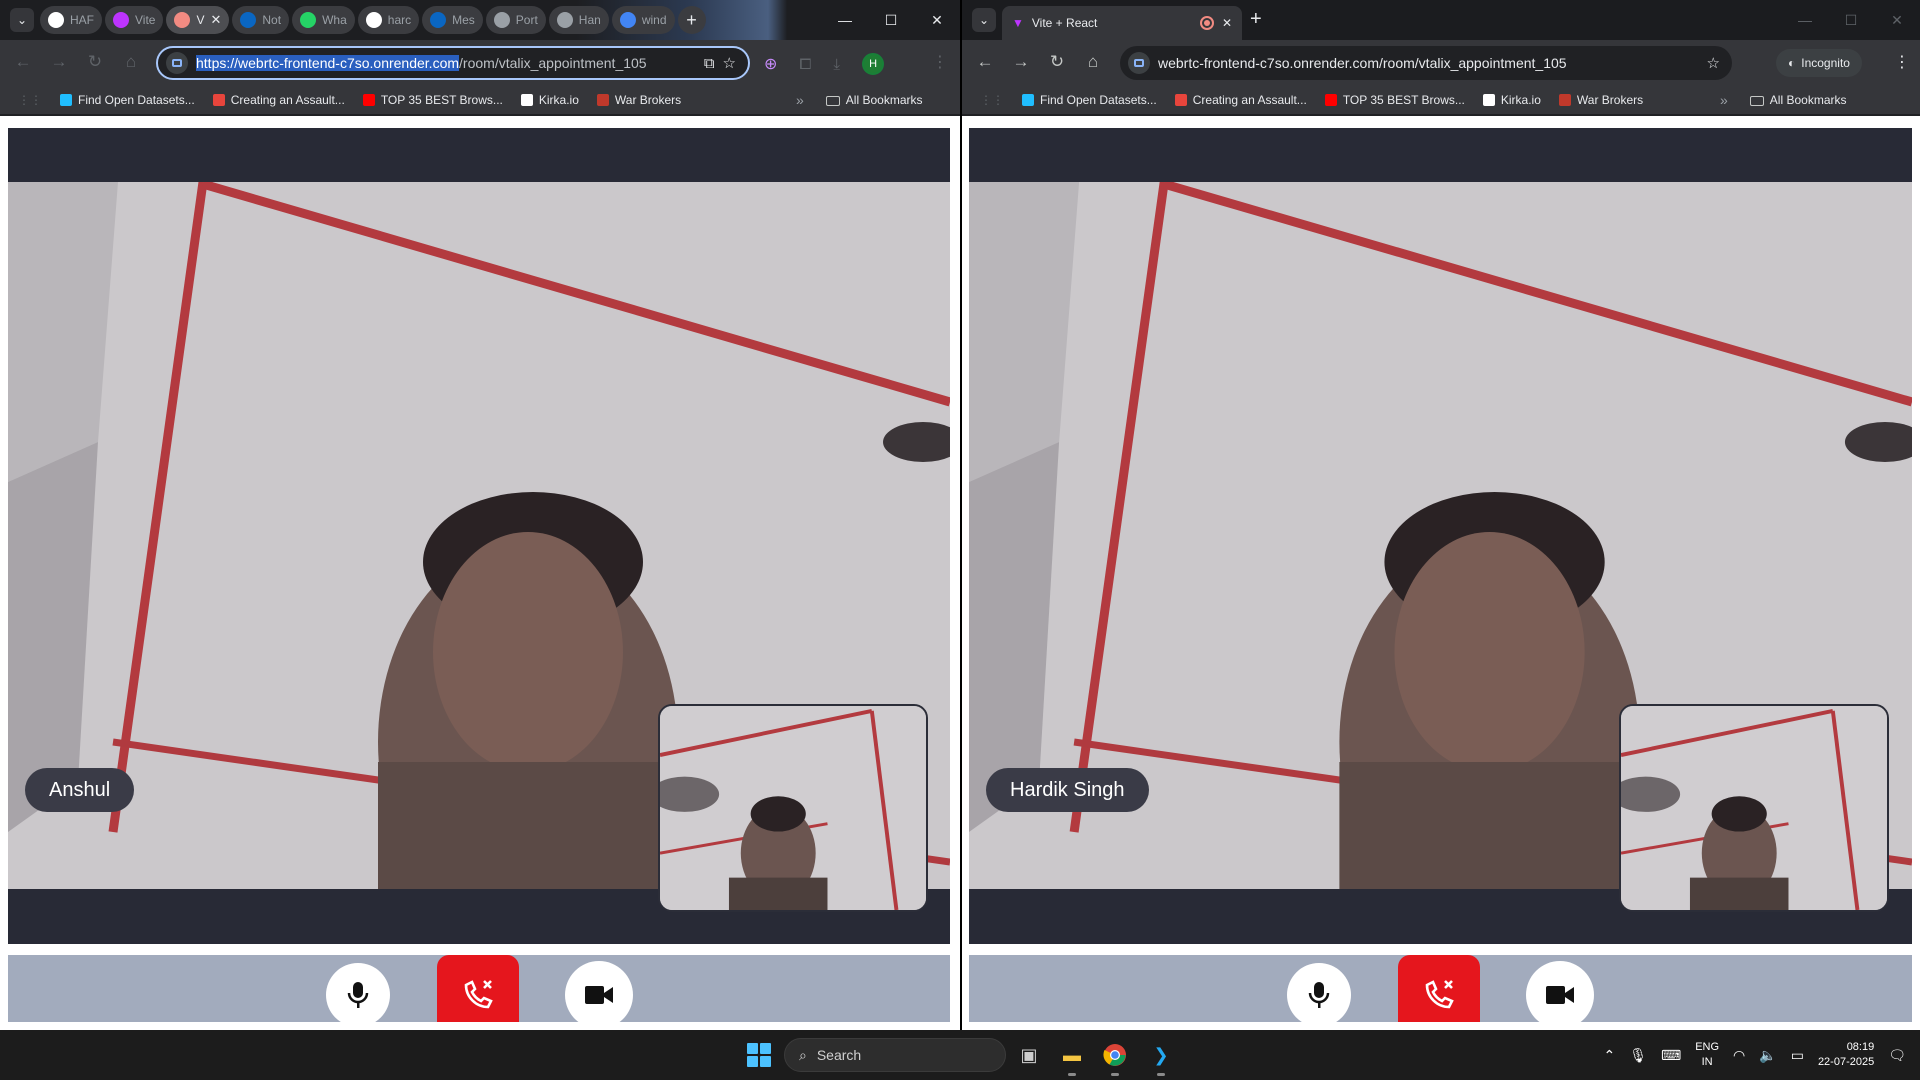 This screenshot has width=1920, height=1080. What do you see at coordinates (836, 64) in the screenshot?
I see `download-icon: ⤓` at bounding box center [836, 64].